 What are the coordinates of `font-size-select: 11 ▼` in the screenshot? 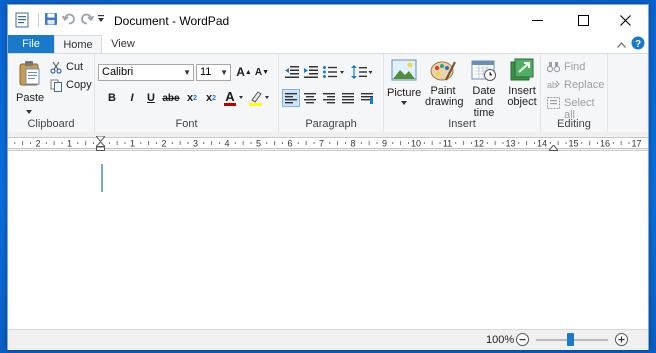 It's located at (213, 72).